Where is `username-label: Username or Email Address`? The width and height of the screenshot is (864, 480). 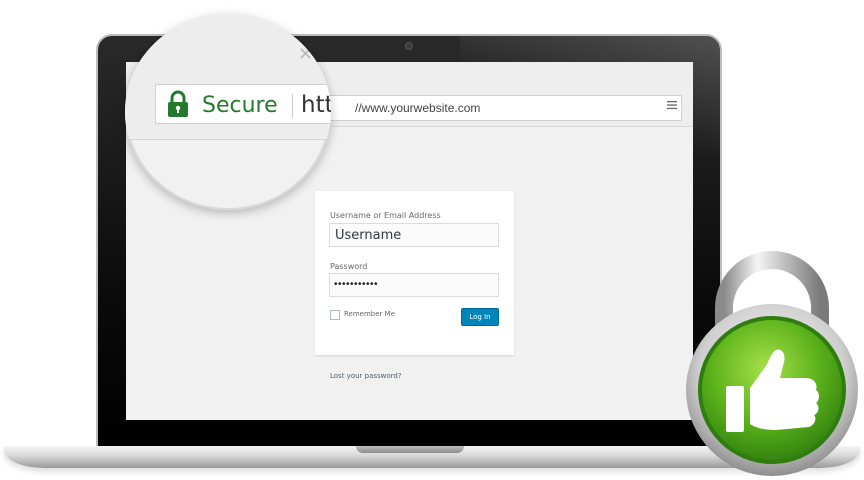 username-label: Username or Email Address is located at coordinates (385, 215).